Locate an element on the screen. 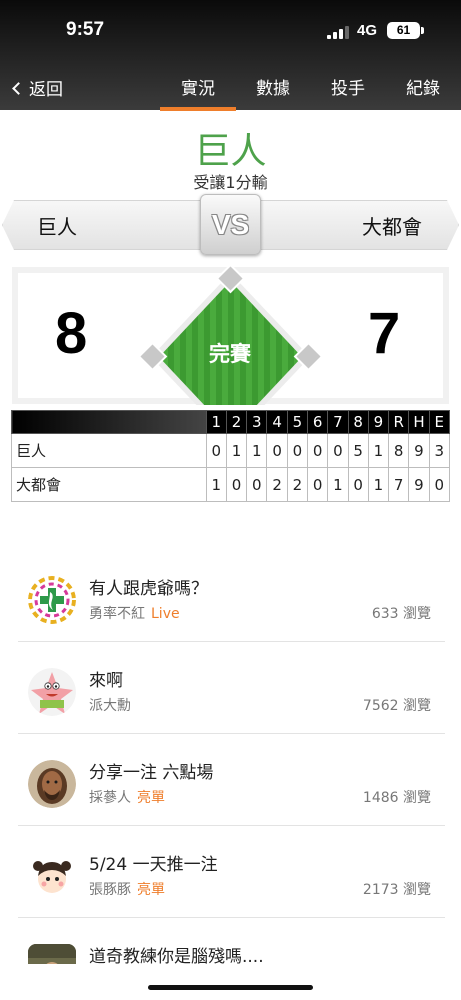  post-item: 5/24 一天推一注 張豚豚 亮單 2173 瀏覽 is located at coordinates (231, 872).